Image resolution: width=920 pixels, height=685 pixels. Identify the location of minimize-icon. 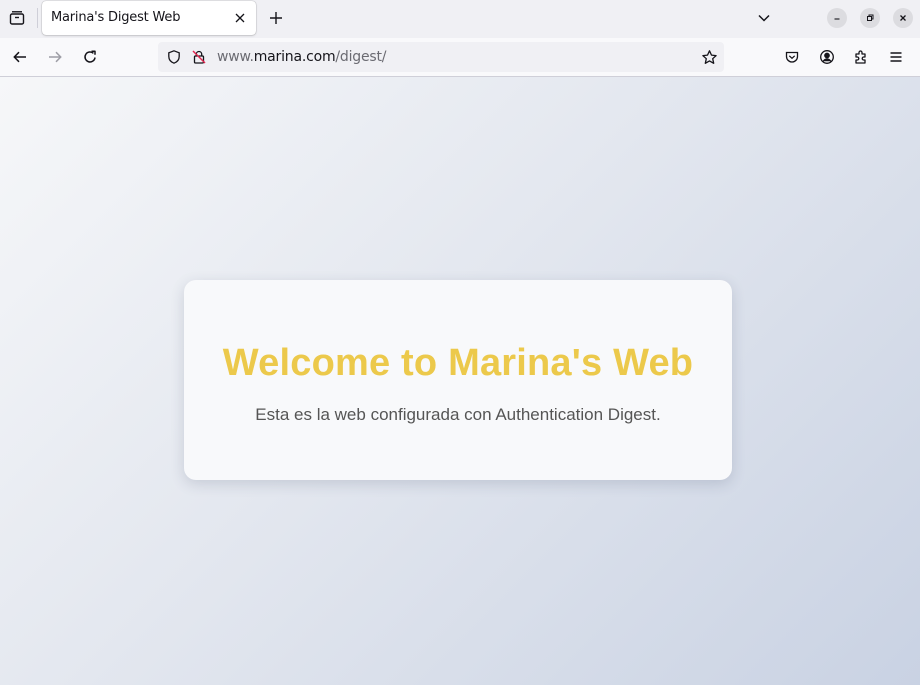
(837, 18).